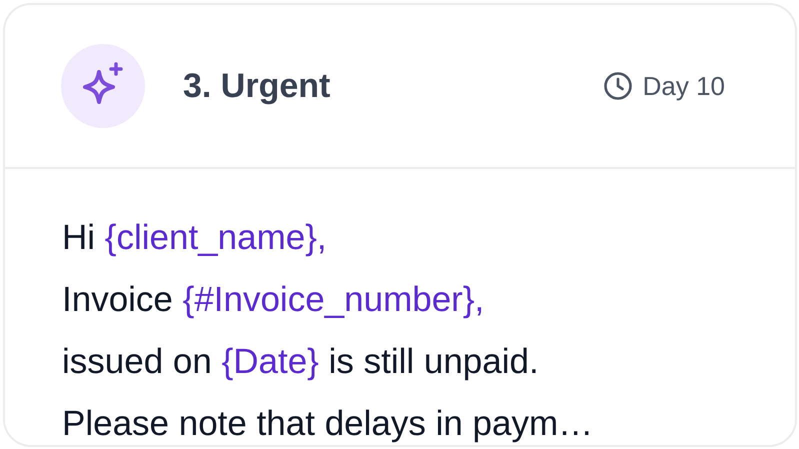 Image resolution: width=799 pixels, height=449 pixels. I want to click on day-label: Day 10, so click(683, 86).